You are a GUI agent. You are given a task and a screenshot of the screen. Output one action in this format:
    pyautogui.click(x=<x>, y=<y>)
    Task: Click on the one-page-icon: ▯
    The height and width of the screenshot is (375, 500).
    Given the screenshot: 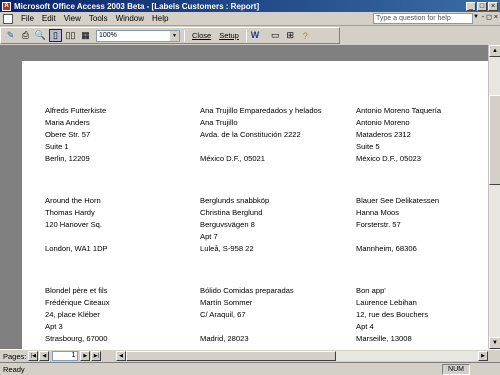 What is the action you would take?
    pyautogui.click(x=55, y=35)
    